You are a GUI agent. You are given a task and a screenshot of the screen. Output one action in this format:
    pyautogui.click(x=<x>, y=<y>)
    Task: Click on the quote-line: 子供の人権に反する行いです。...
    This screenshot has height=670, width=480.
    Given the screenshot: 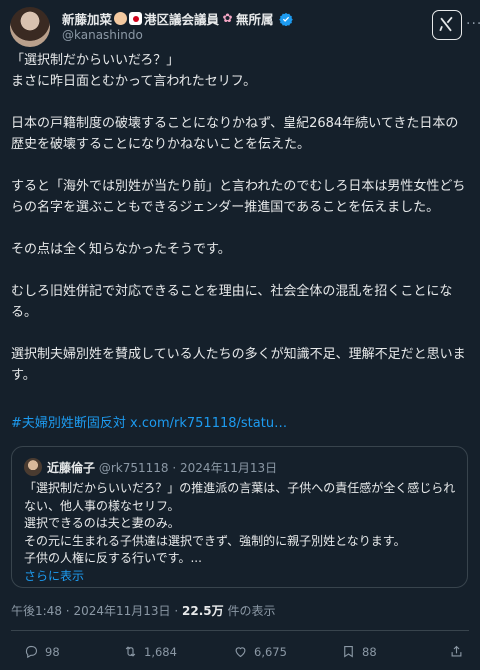 What is the action you would take?
    pyautogui.click(x=113, y=558)
    